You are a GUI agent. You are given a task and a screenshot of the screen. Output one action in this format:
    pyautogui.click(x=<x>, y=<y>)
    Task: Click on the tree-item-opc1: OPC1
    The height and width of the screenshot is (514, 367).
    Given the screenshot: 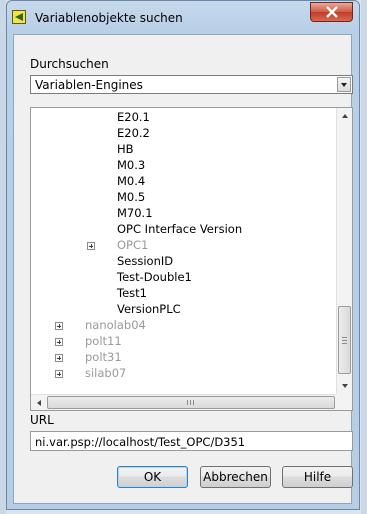 What is the action you would take?
    pyautogui.click(x=132, y=245)
    